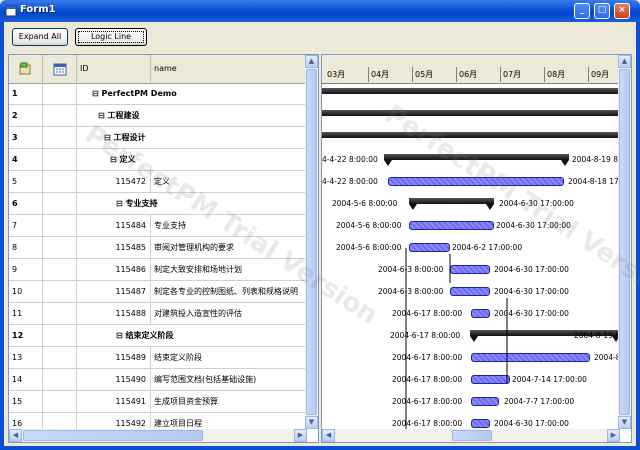 This screenshot has width=640, height=450. What do you see at coordinates (114, 402) in the screenshot?
I see `row-id: 115491` at bounding box center [114, 402].